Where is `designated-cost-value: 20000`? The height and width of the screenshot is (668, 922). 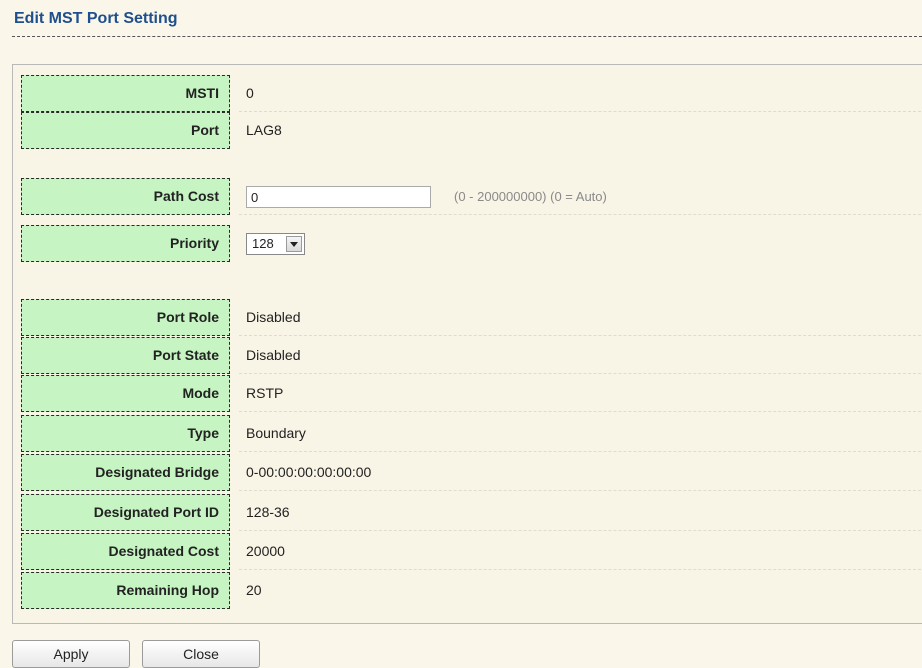
designated-cost-value: 20000 is located at coordinates (265, 551).